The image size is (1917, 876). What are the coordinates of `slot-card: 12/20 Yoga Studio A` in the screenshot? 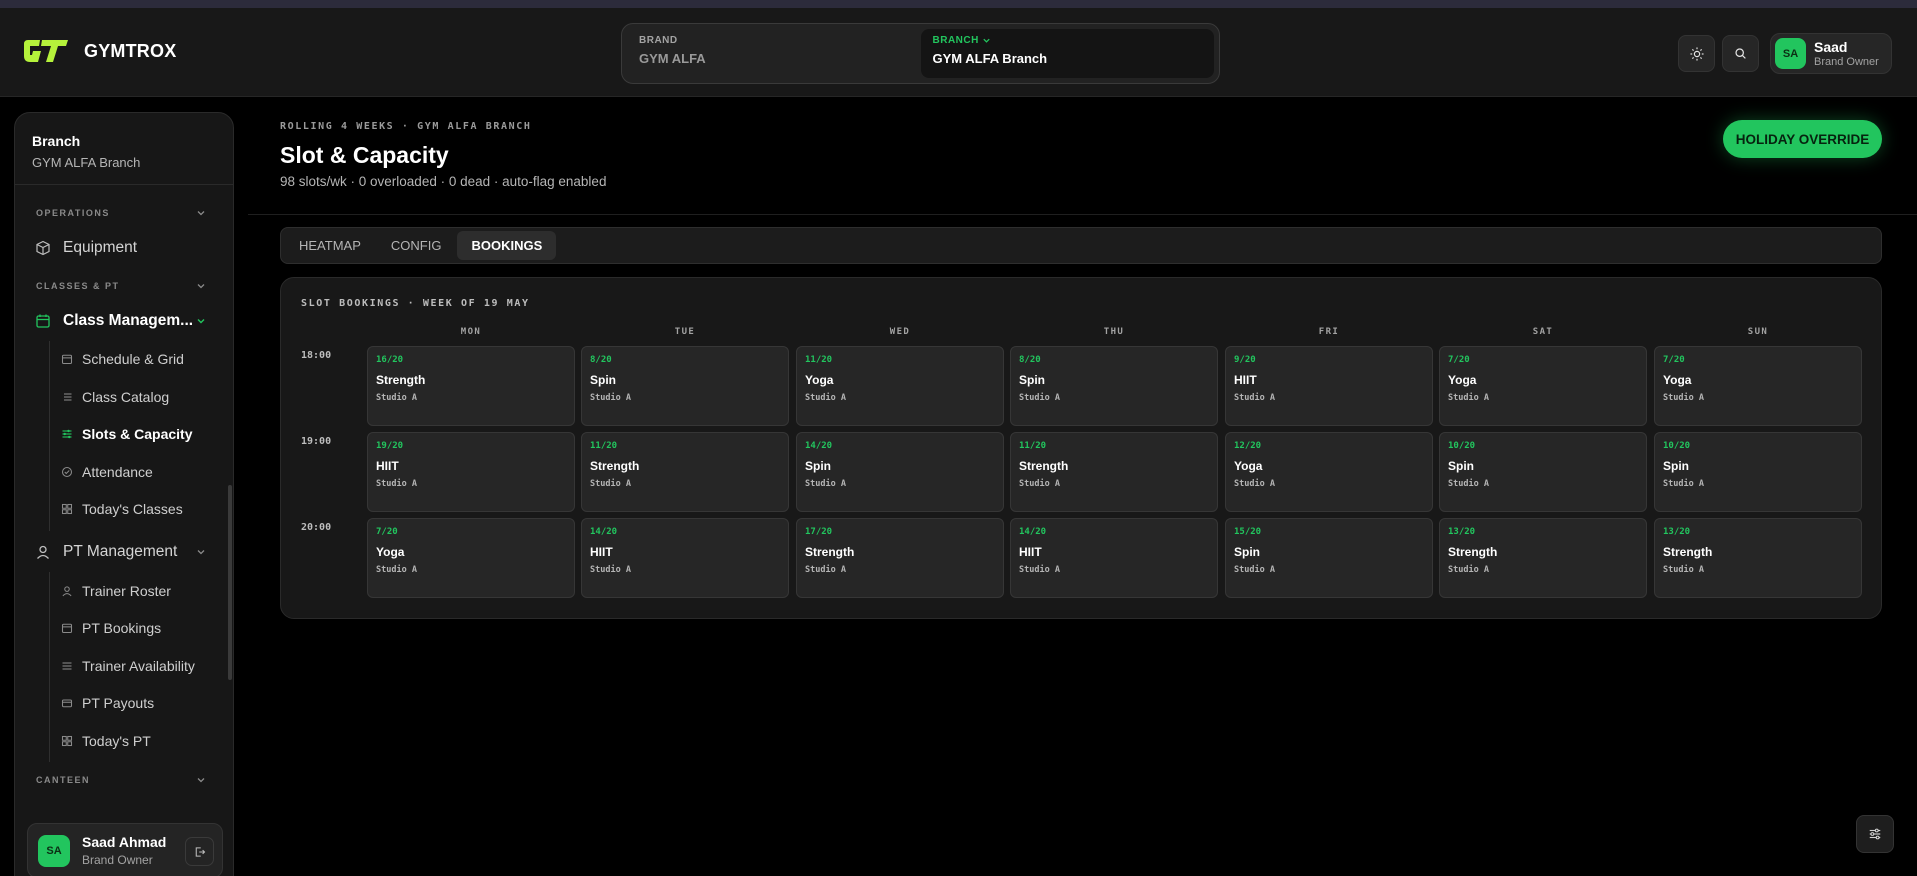 It's located at (1329, 472).